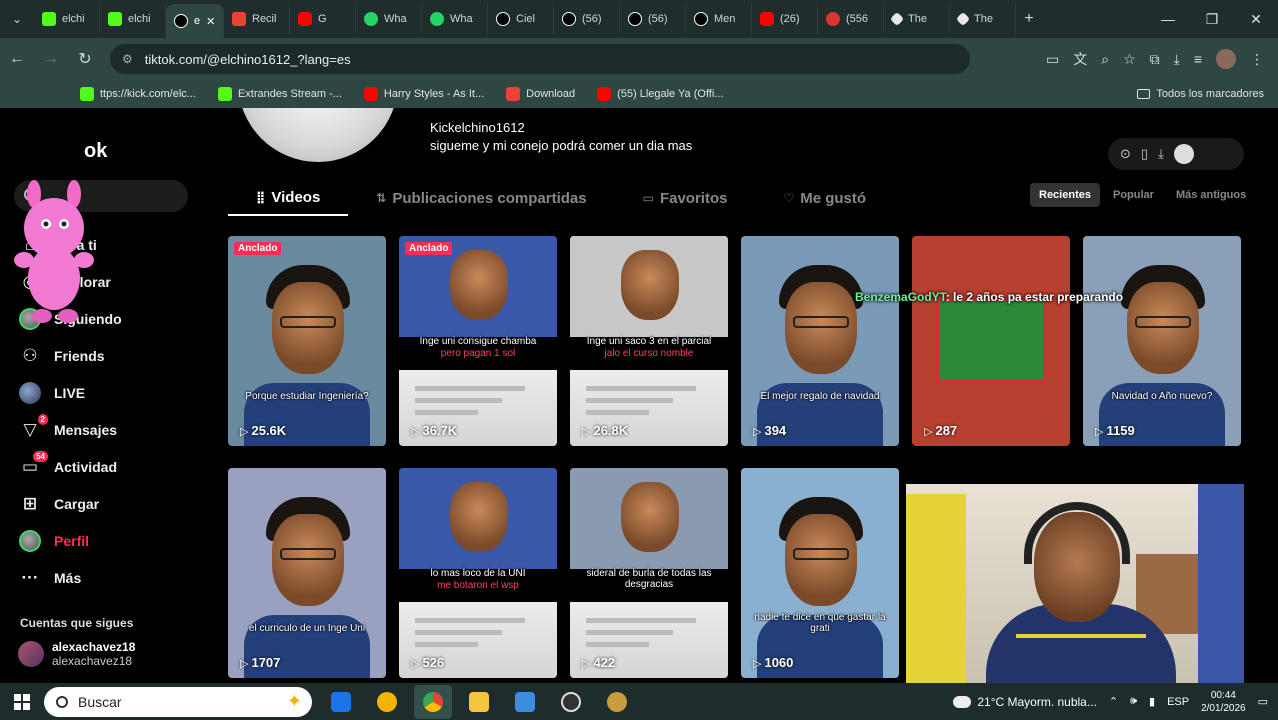 The width and height of the screenshot is (1278, 720). Describe the element at coordinates (1129, 59) in the screenshot. I see `bookmark-star-icon: ☆` at that location.